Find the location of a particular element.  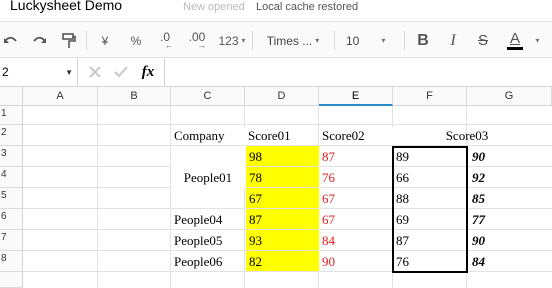

currency-label: ¥ is located at coordinates (105, 40).